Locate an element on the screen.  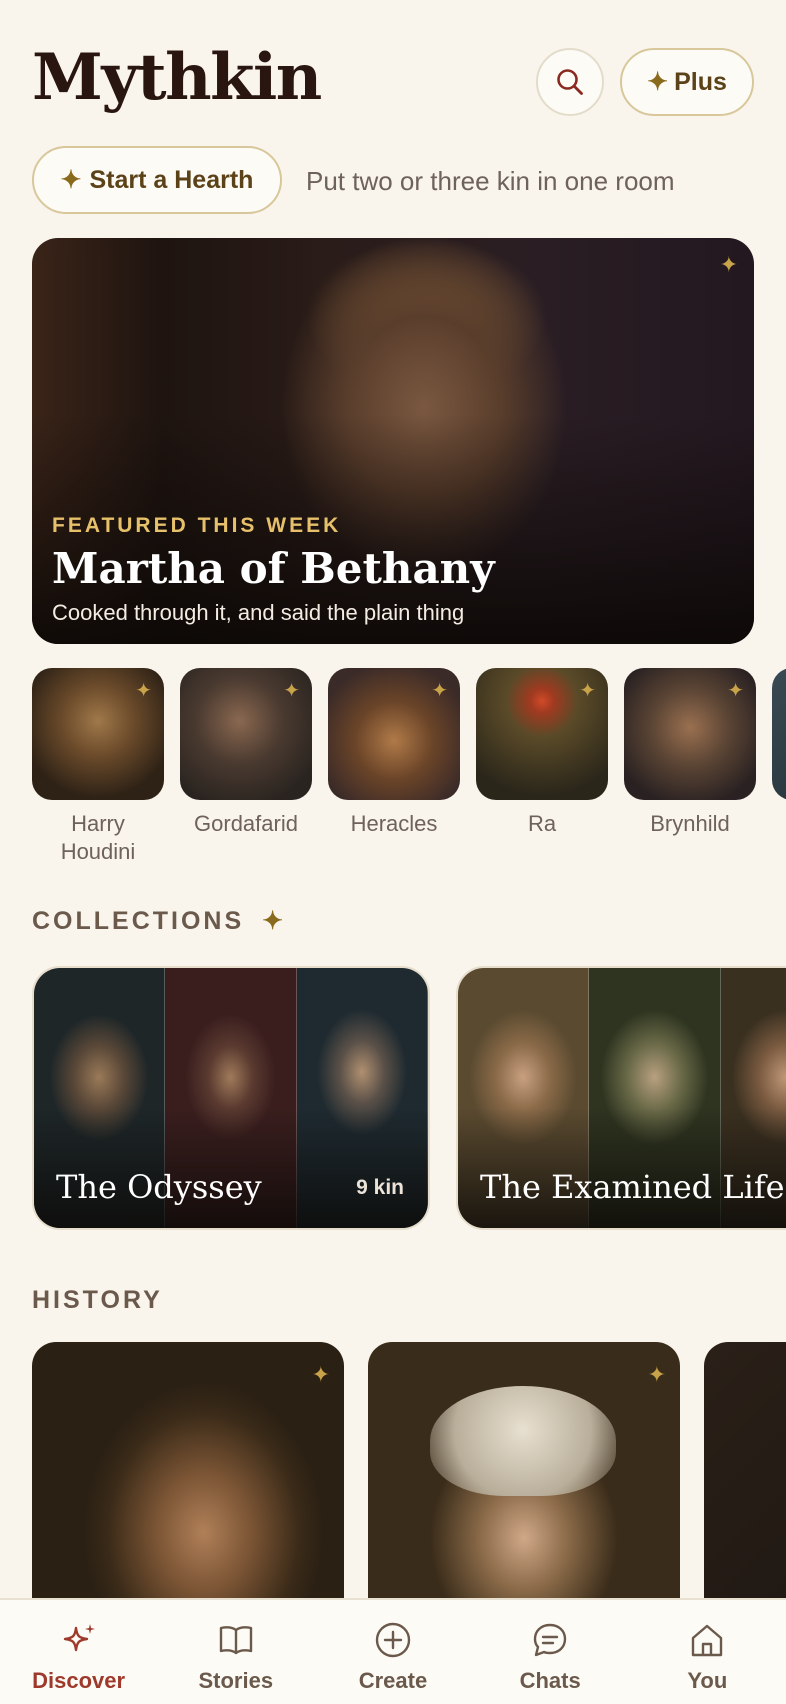
collections-carousel: The Odyssey 9 kin The Examined Life 11 is located at coordinates (409, 1099).